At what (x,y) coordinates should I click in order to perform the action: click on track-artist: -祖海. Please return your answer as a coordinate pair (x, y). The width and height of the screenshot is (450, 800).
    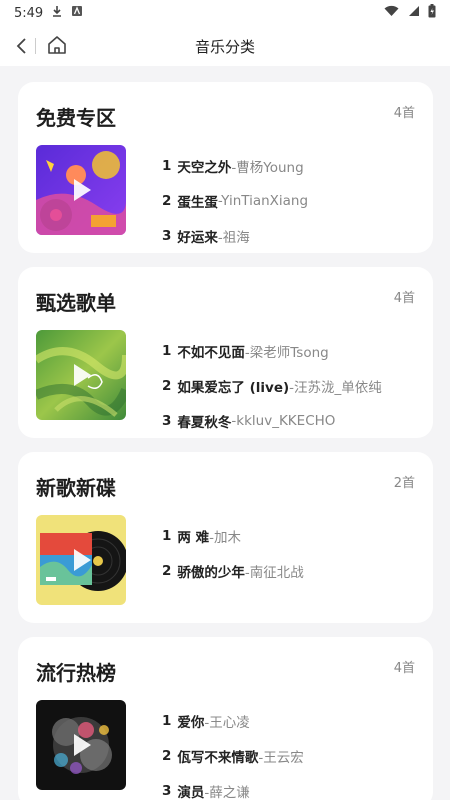
    Looking at the image, I should click on (233, 237).